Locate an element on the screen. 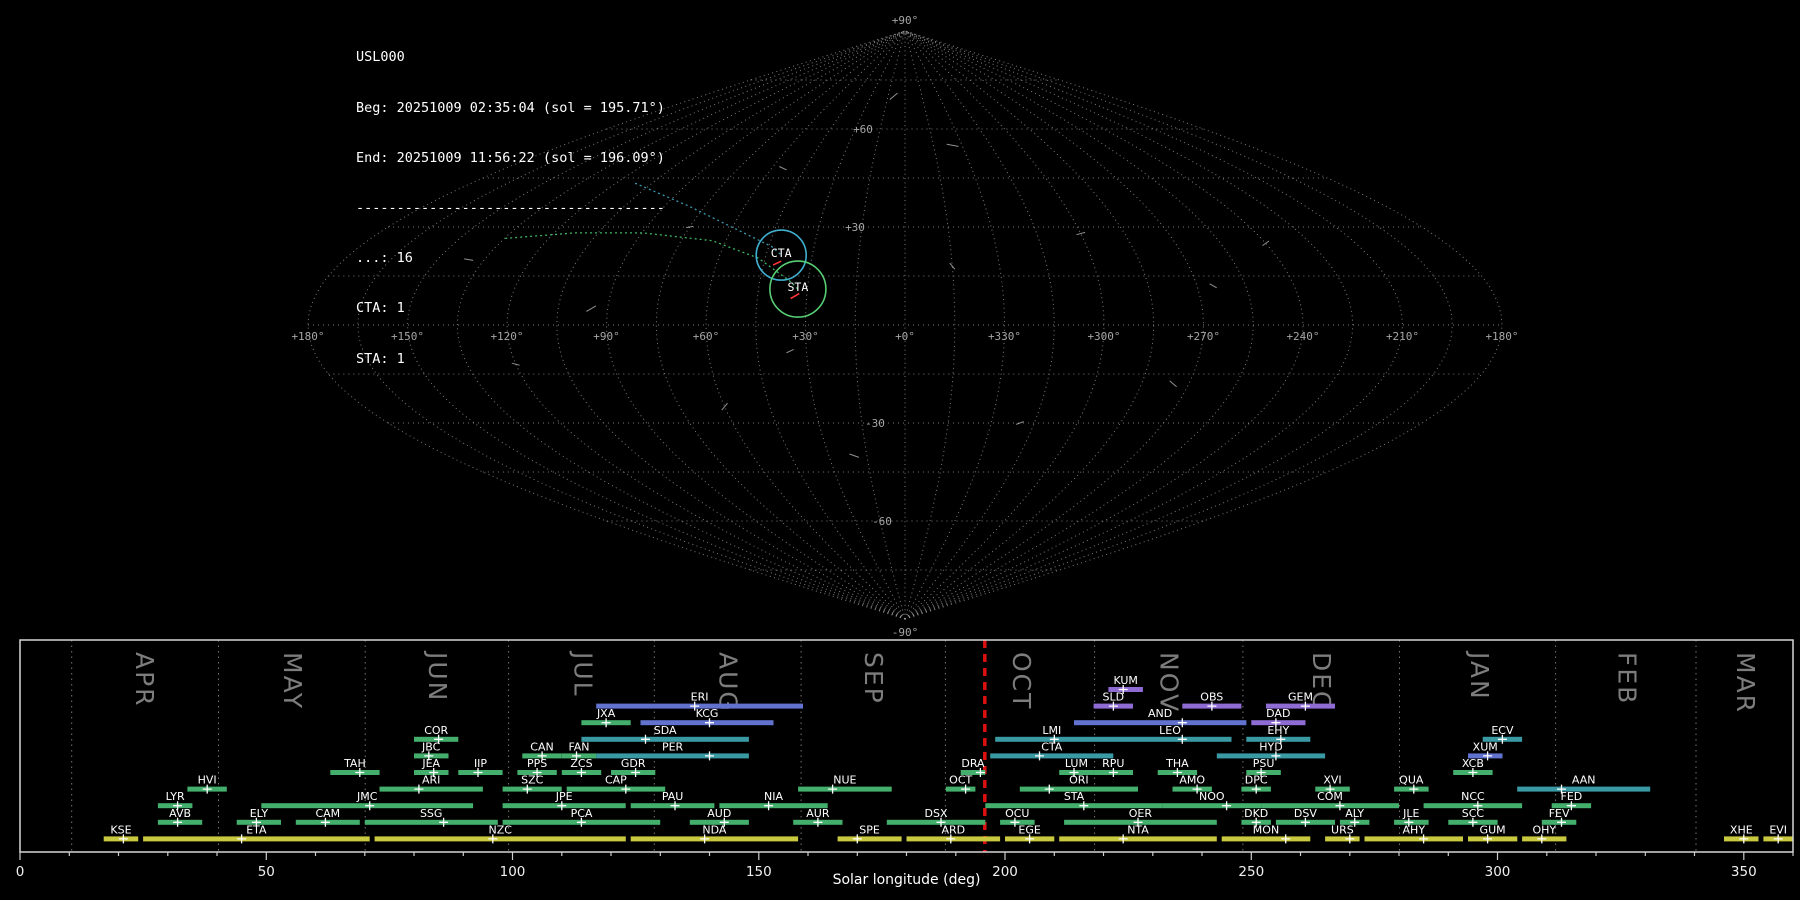 The image size is (1800, 900). shower-label-ETA: ETA is located at coordinates (256, 829).